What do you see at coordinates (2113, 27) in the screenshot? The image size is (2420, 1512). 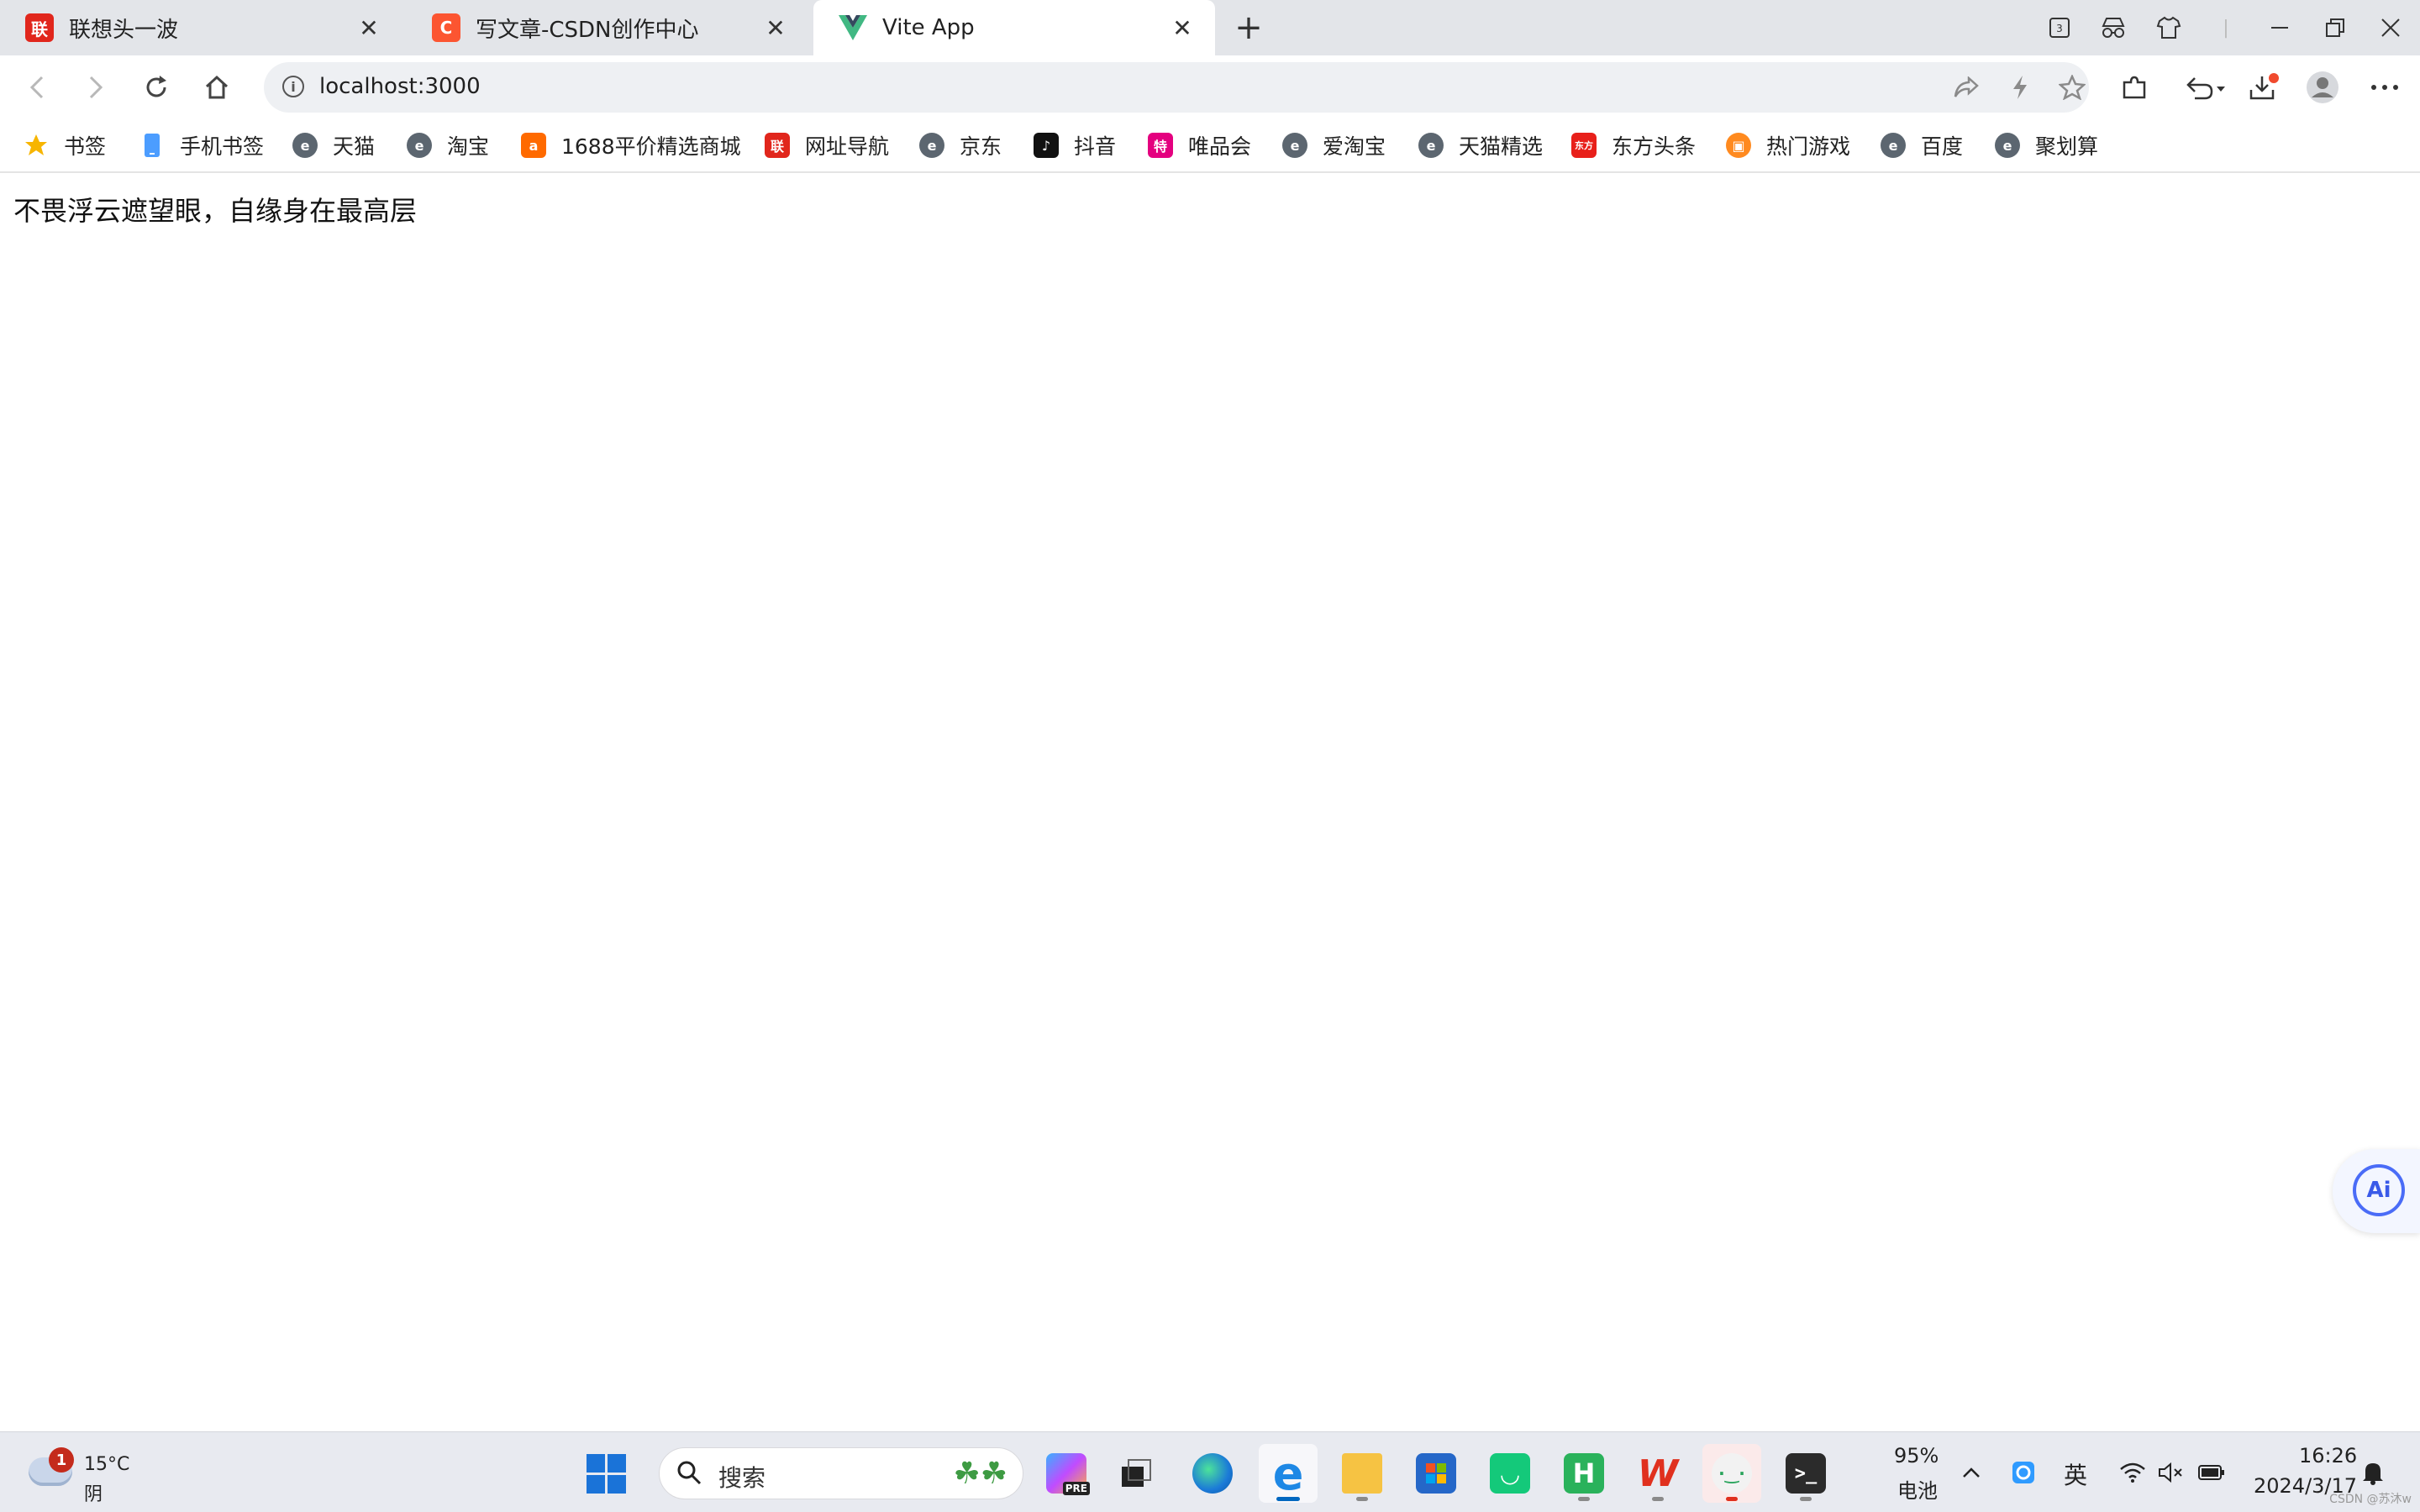 I see `incognito-icon` at bounding box center [2113, 27].